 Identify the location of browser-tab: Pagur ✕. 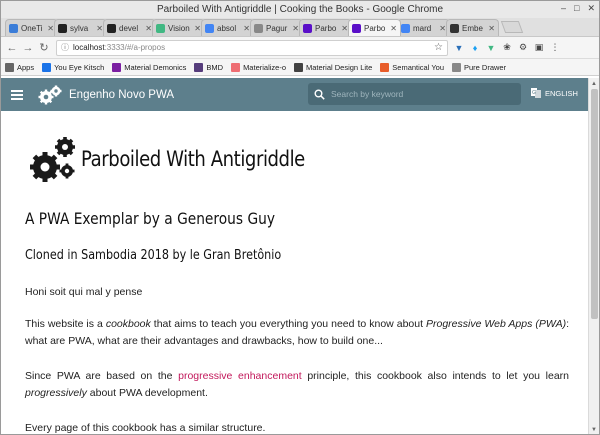
(276, 27).